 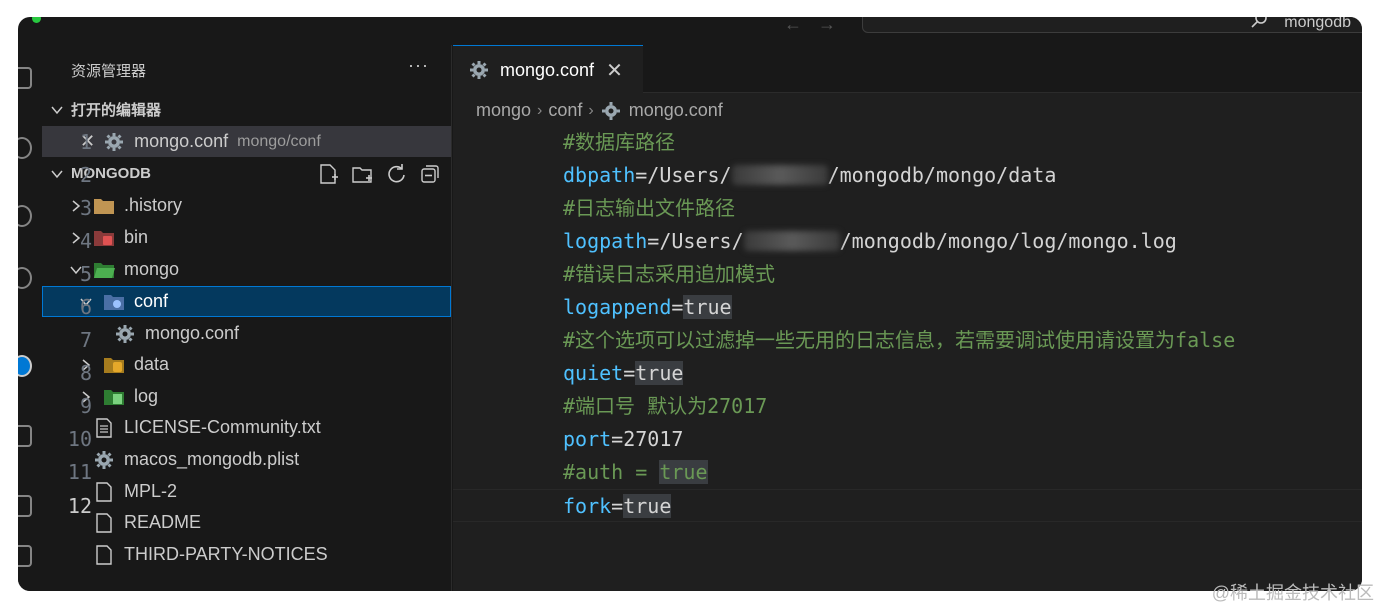 I want to click on code-line: 8 quiet=true, so click(x=721, y=373).